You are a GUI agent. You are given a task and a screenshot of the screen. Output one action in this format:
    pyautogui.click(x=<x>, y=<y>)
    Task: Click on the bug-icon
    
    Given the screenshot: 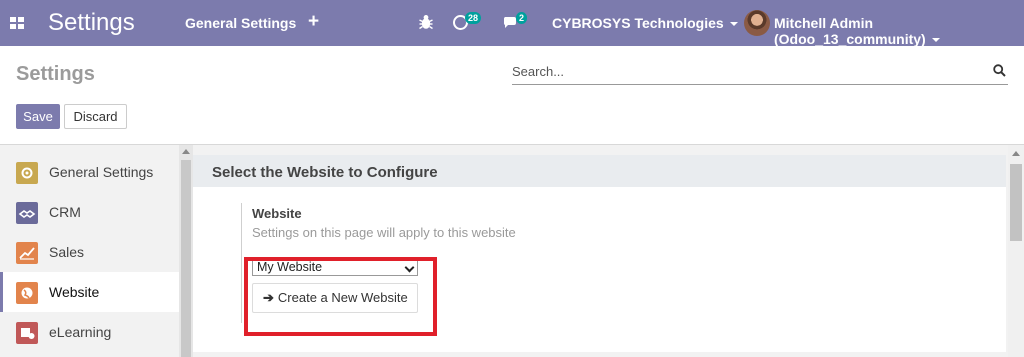 What is the action you would take?
    pyautogui.click(x=426, y=22)
    